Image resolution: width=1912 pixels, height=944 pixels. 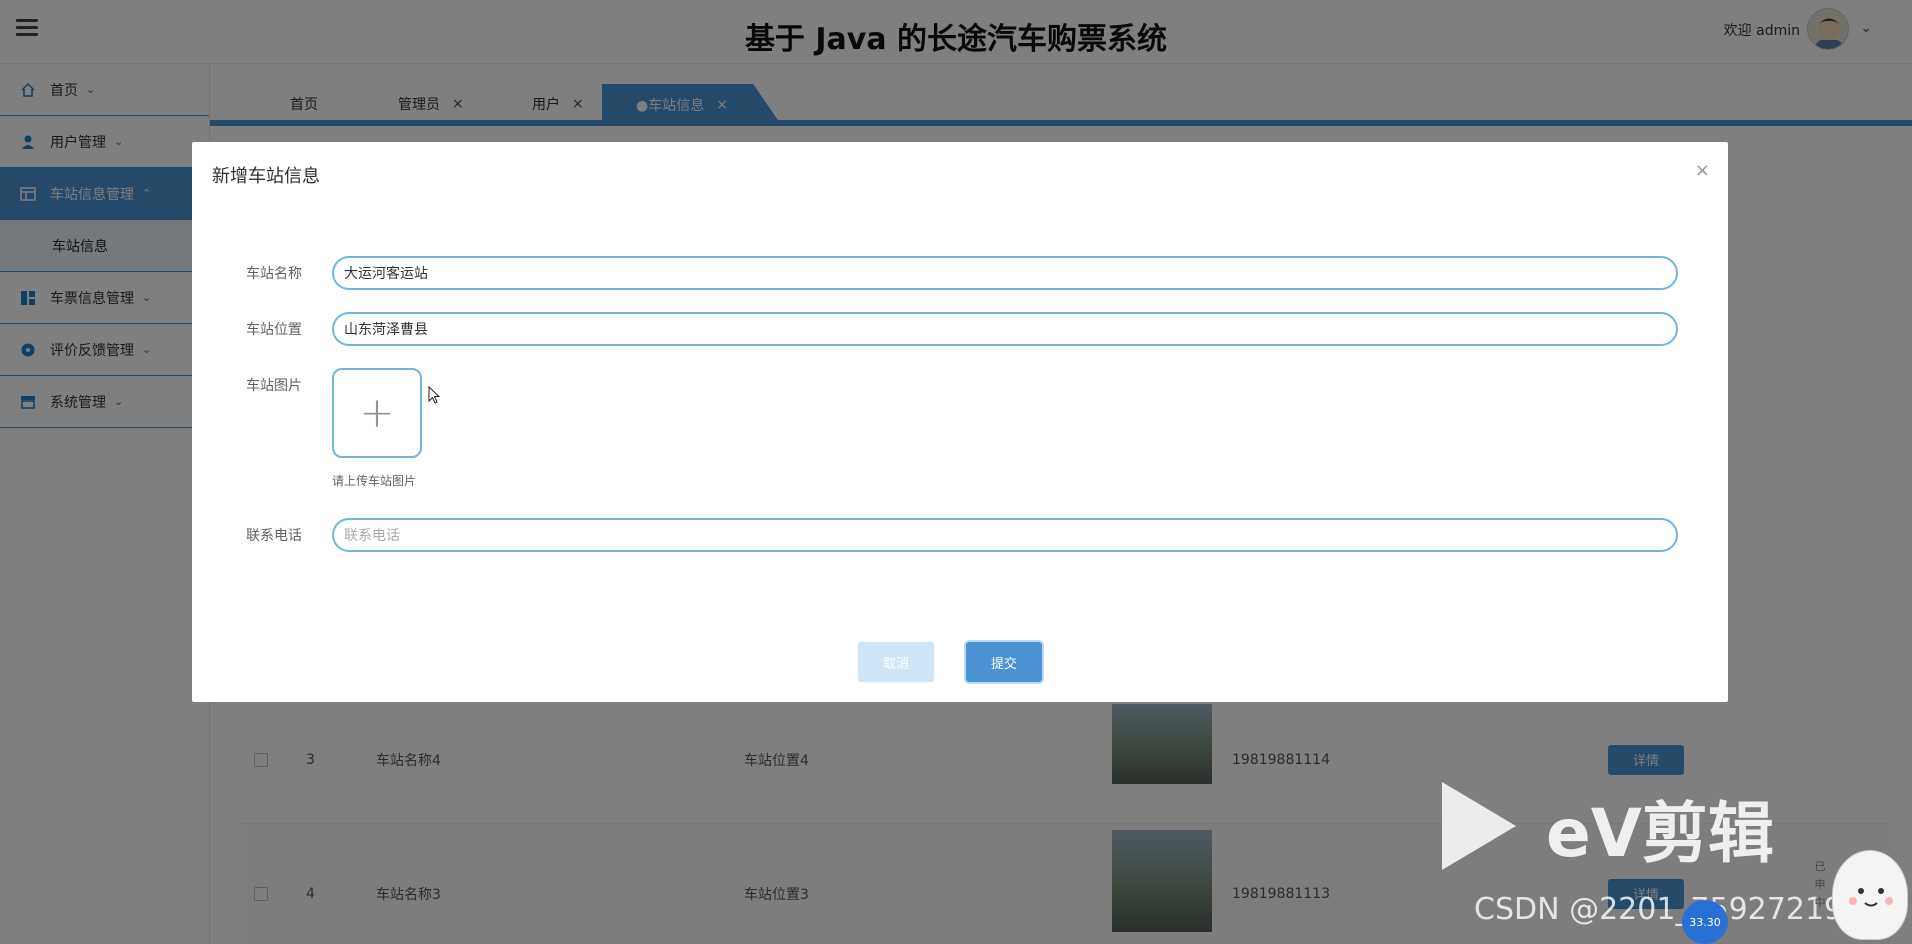 What do you see at coordinates (896, 662) in the screenshot?
I see `cancel-button: 取消` at bounding box center [896, 662].